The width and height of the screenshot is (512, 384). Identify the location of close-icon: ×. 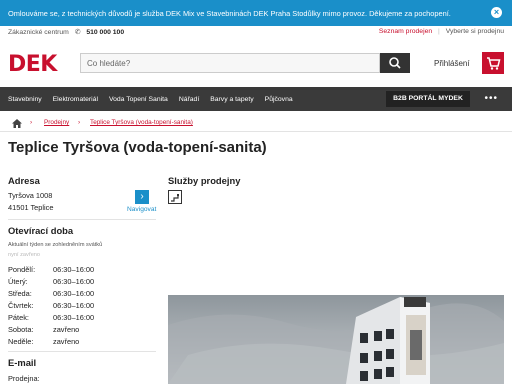
(496, 12).